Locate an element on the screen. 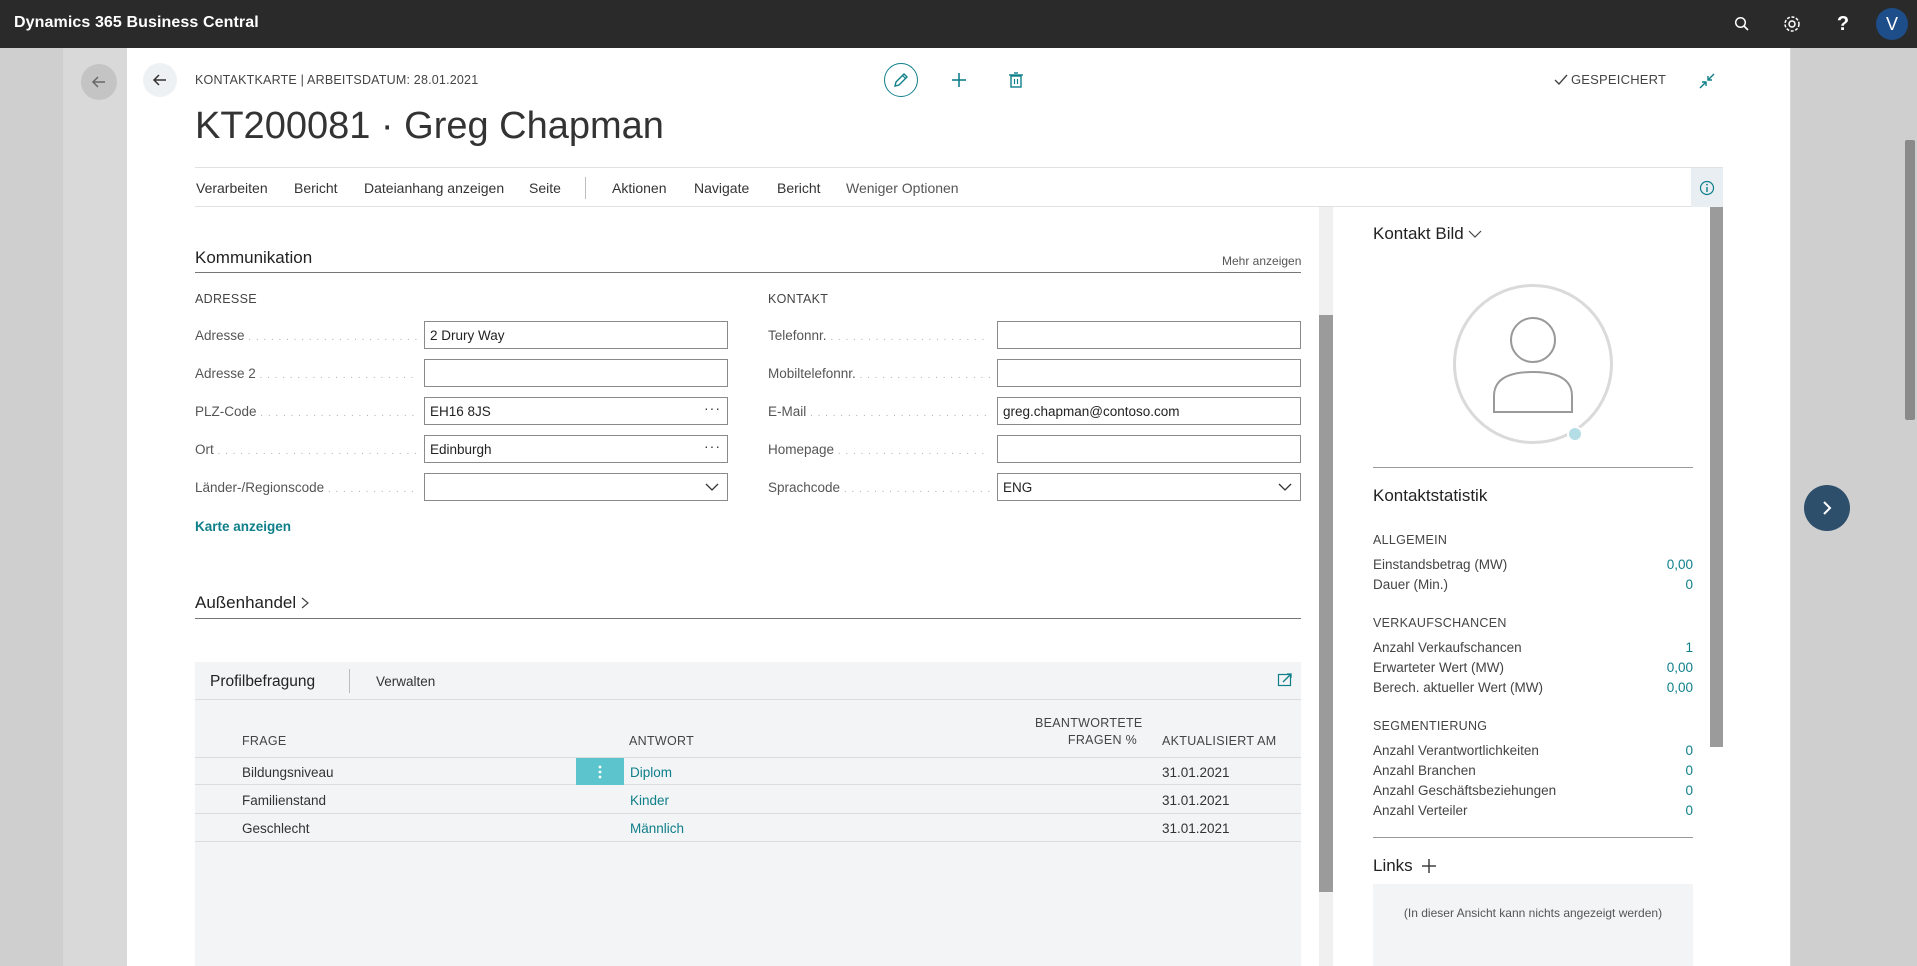  column-header-answered-line1: BEANTWORTETE is located at coordinates (1088, 723).